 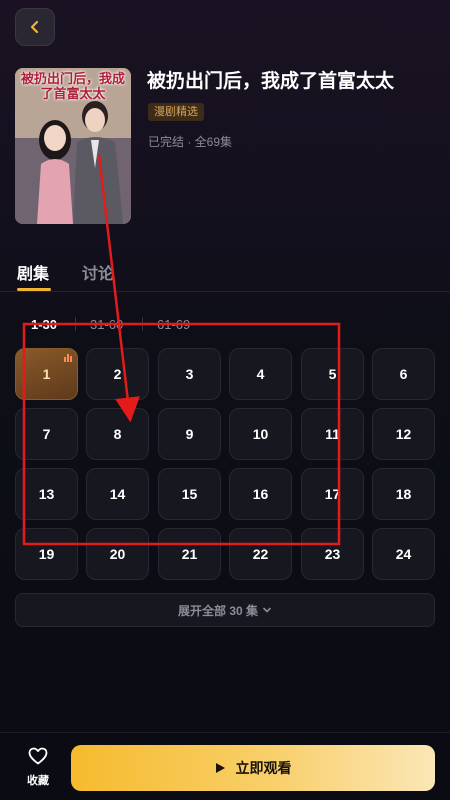 I want to click on episode-button: 17, so click(x=332, y=494).